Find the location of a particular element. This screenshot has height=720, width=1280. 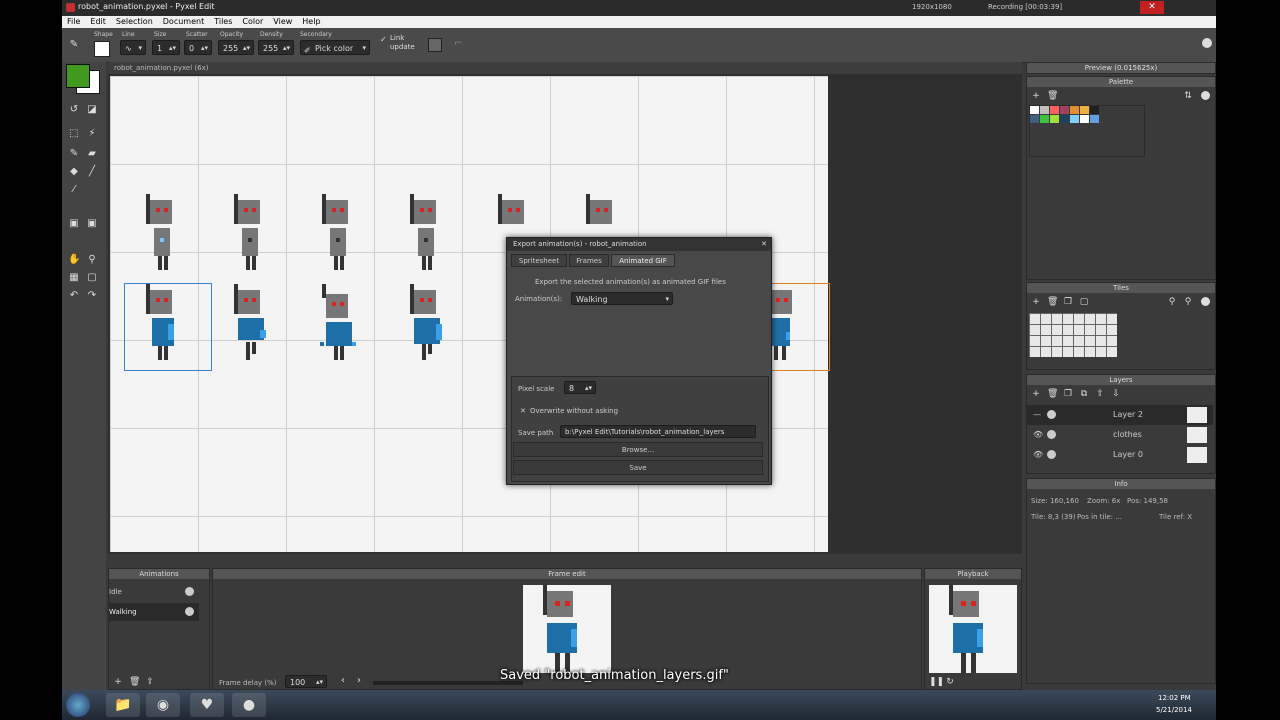

add-tile-icon: + is located at coordinates (1036, 302).